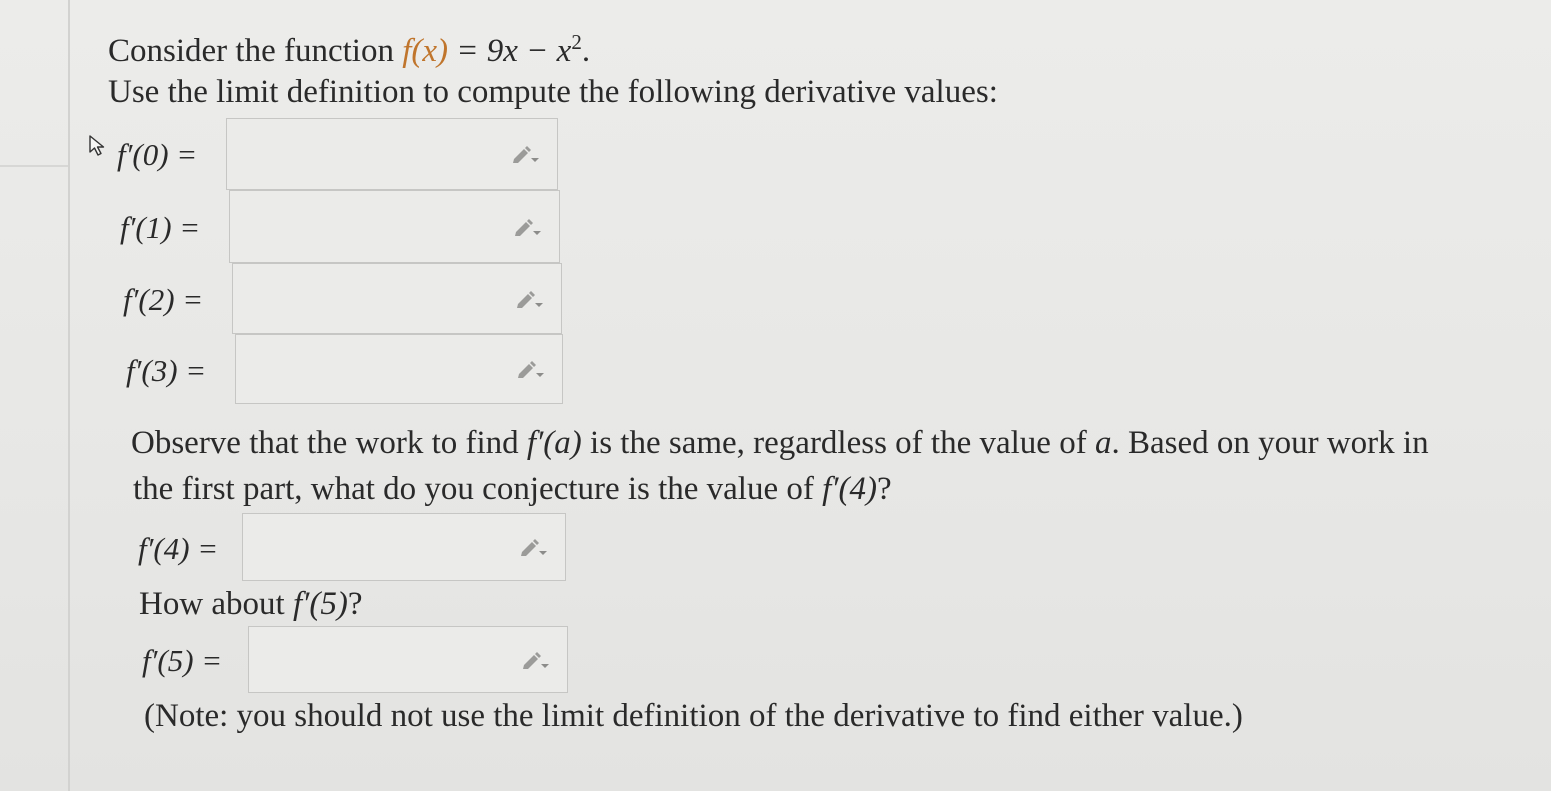 This screenshot has width=1551, height=791. Describe the element at coordinates (216, 604) in the screenshot. I see `how-prefix: How about` at that location.